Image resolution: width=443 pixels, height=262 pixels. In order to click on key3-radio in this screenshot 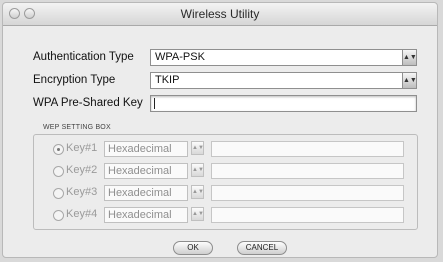, I will do `click(58, 193)`.